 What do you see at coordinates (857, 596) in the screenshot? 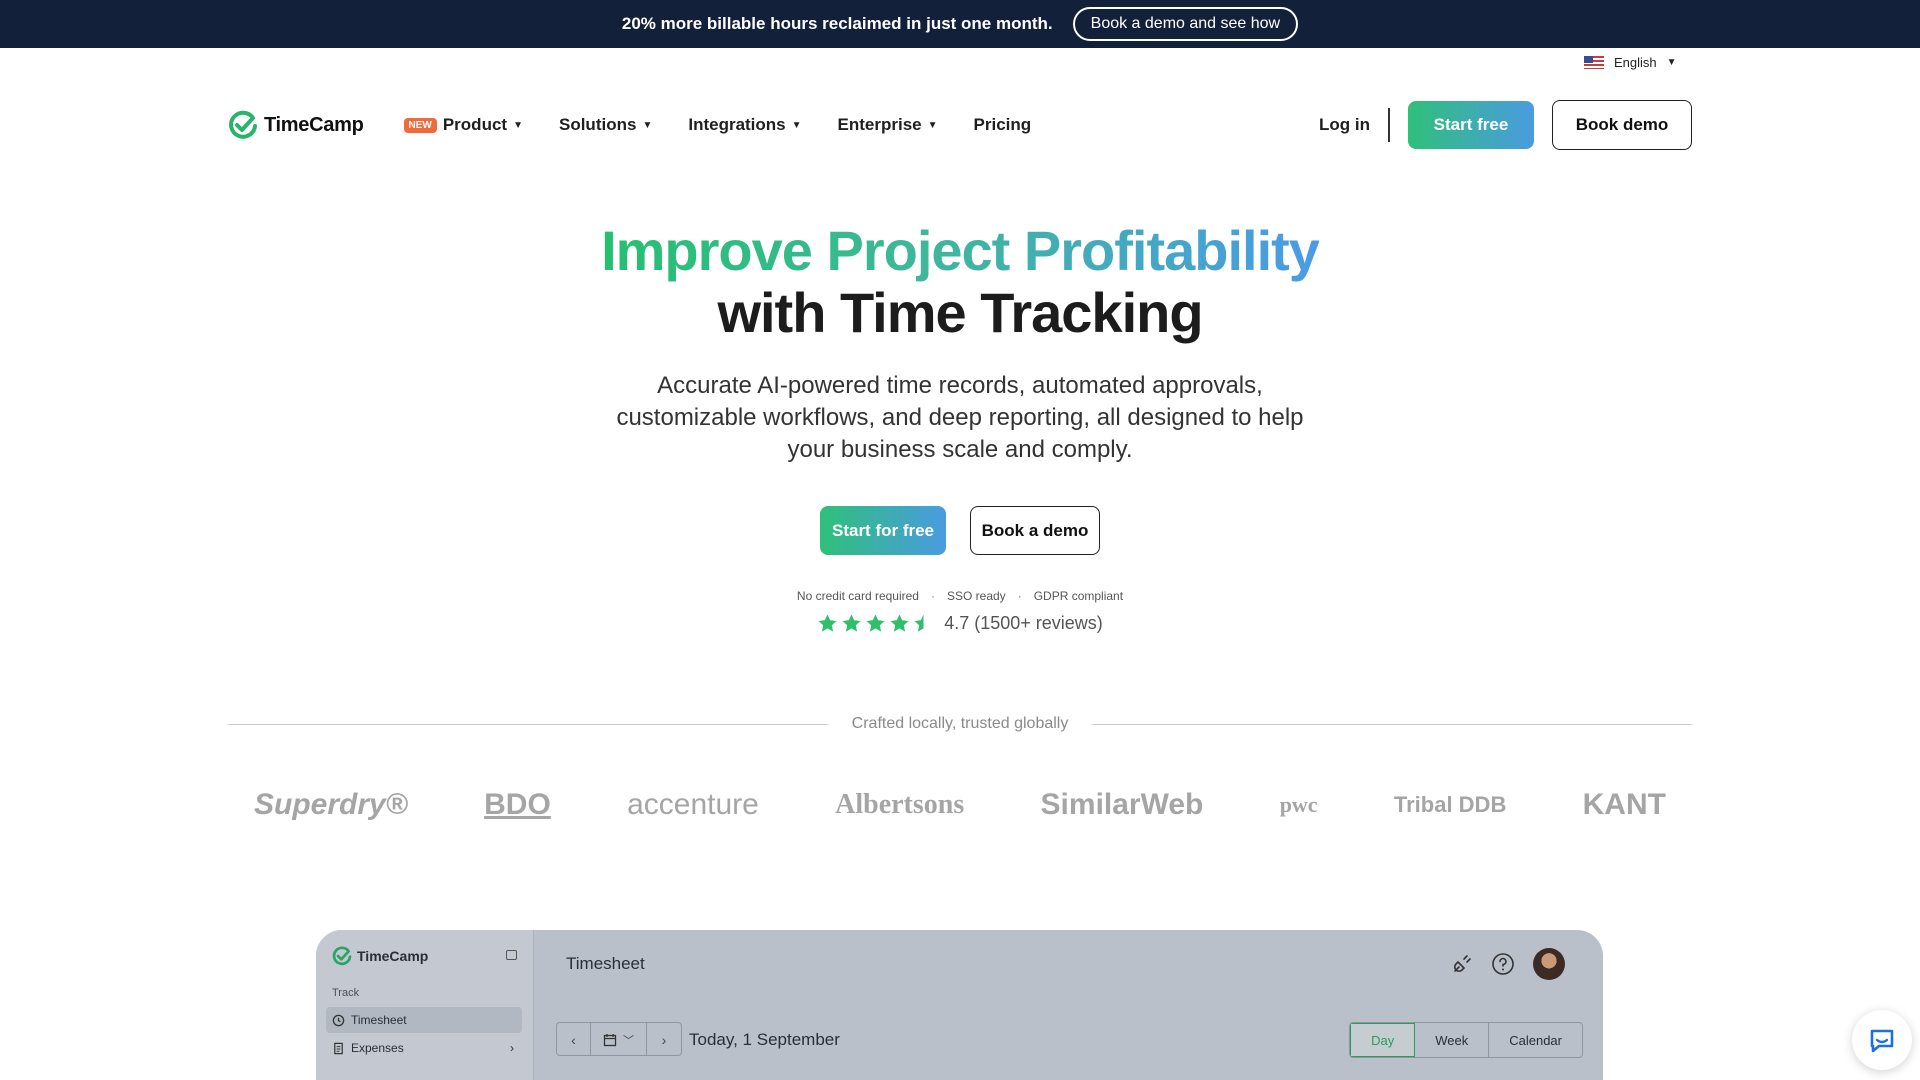
I see `trust-no-credit-card: No credit card required` at bounding box center [857, 596].